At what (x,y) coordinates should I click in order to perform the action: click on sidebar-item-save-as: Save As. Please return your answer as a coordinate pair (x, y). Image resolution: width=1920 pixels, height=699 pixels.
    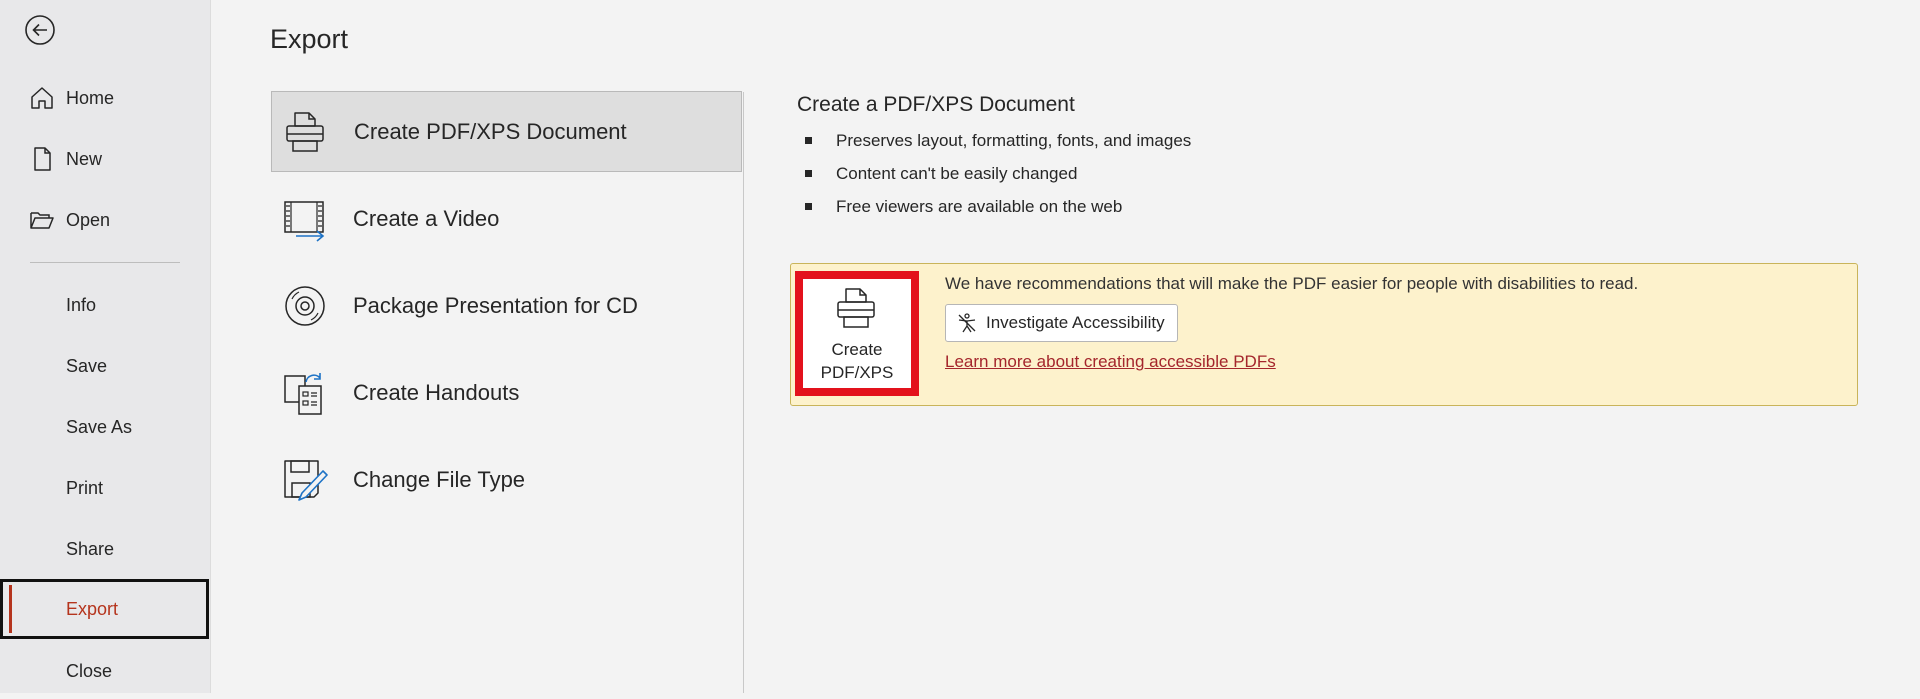
    Looking at the image, I should click on (105, 427).